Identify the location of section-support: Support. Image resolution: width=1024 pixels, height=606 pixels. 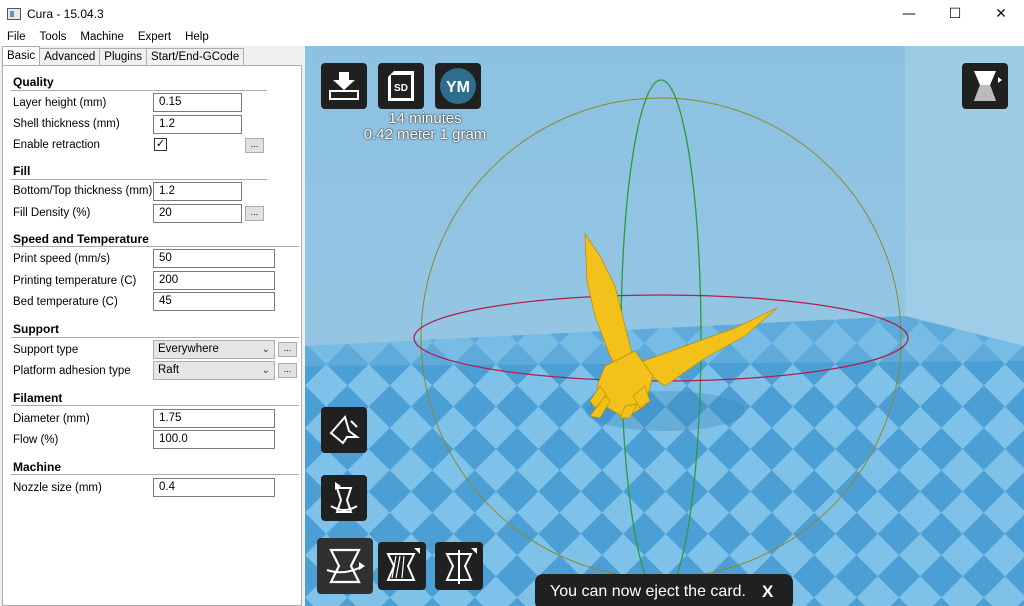
(36, 329).